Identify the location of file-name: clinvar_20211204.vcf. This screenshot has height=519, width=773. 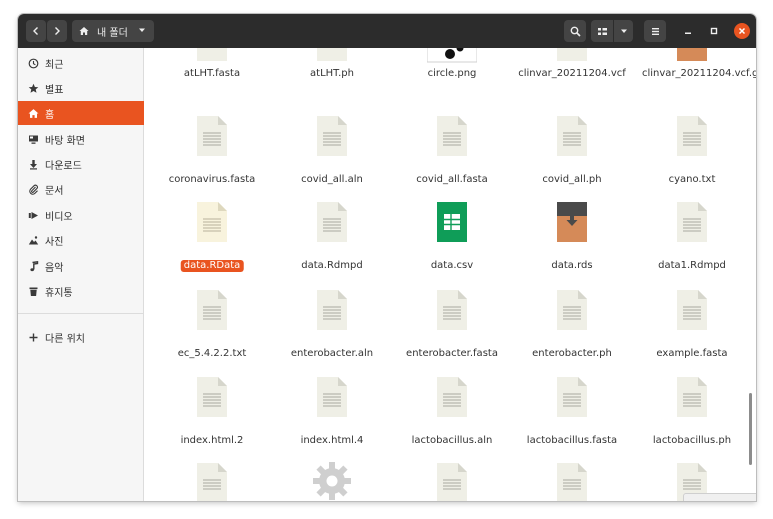
(572, 73).